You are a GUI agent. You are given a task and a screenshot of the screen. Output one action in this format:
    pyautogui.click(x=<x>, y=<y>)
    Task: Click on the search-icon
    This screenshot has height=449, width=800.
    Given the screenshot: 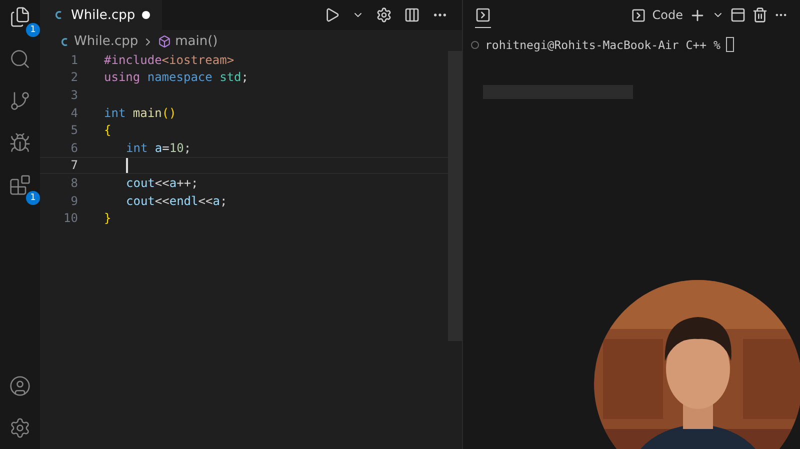 What is the action you would take?
    pyautogui.click(x=20, y=59)
    